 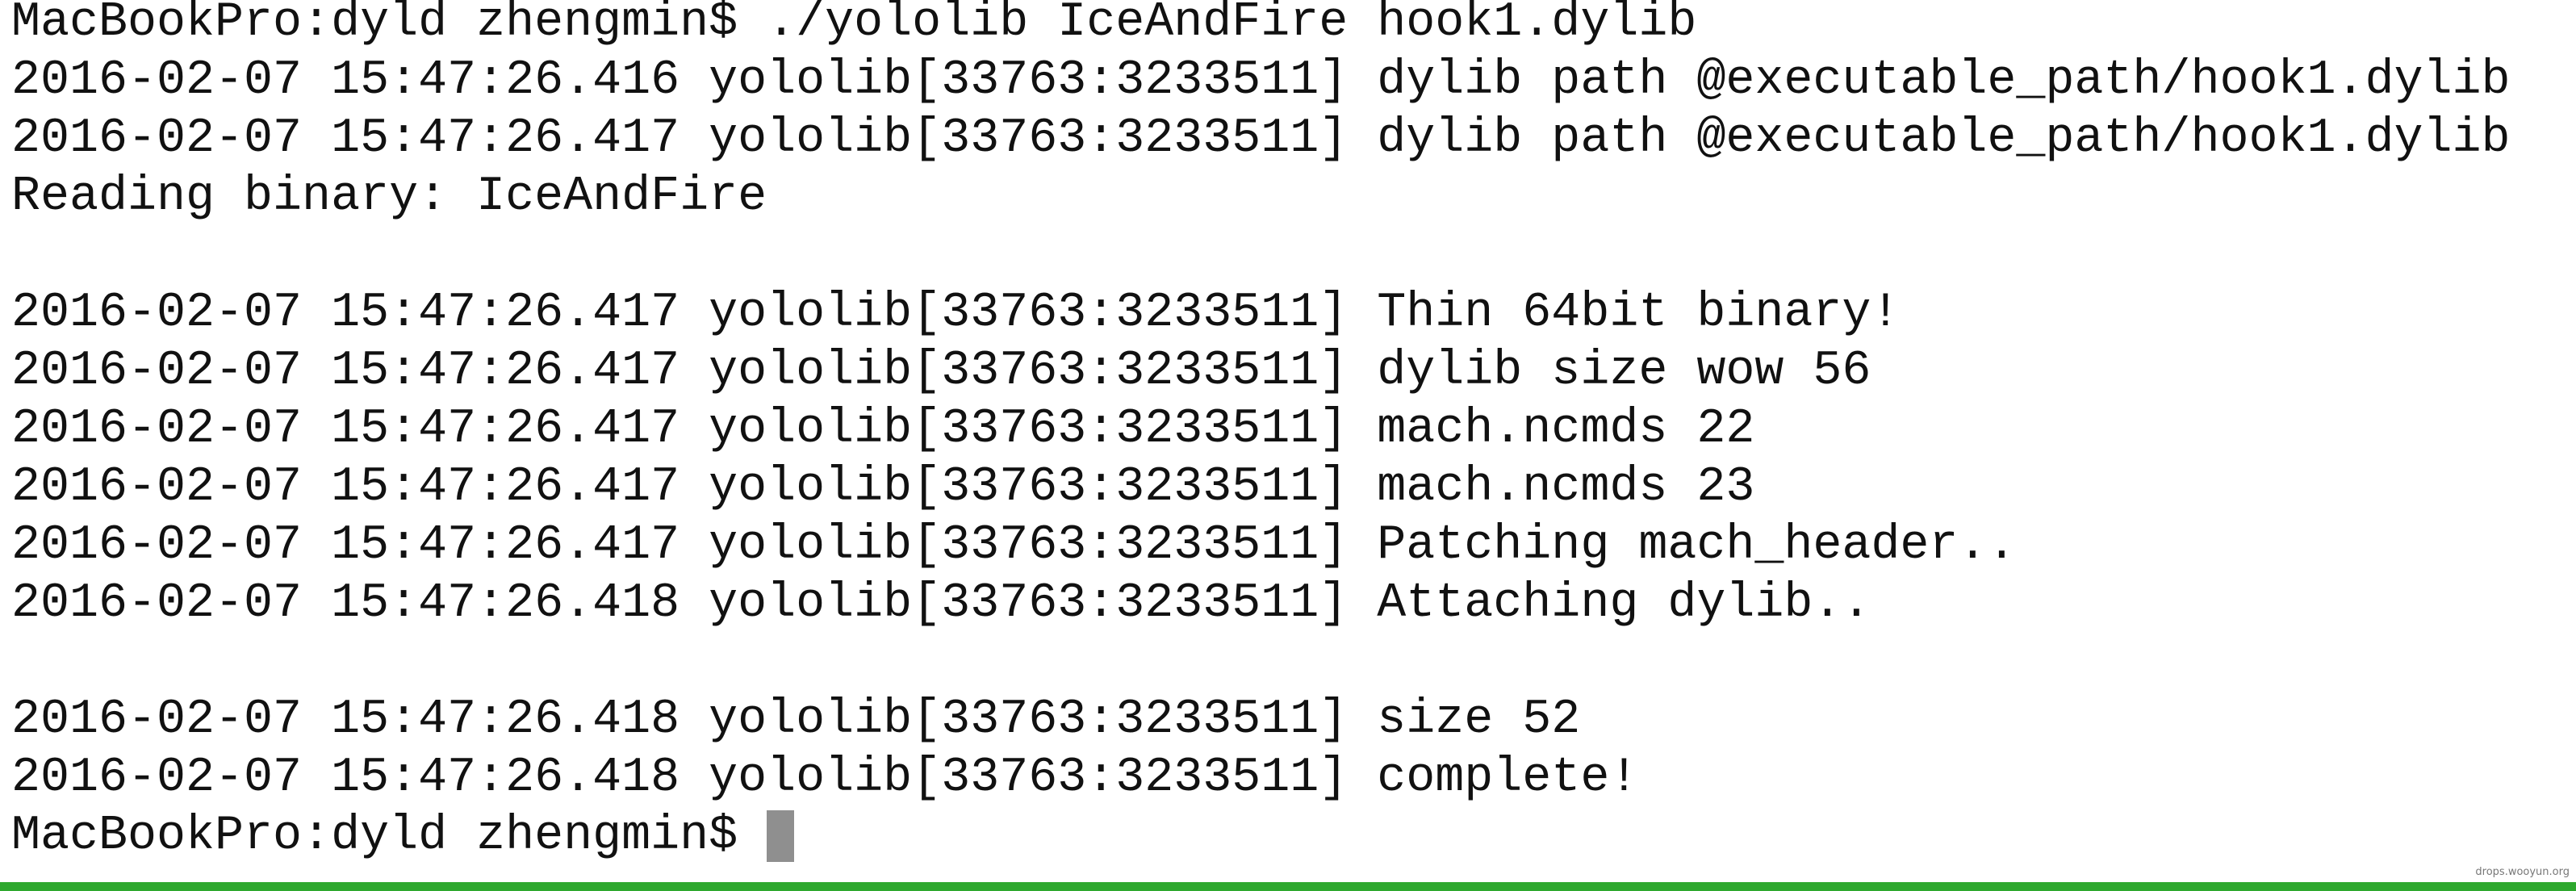 I want to click on status-bar, so click(x=1288, y=886).